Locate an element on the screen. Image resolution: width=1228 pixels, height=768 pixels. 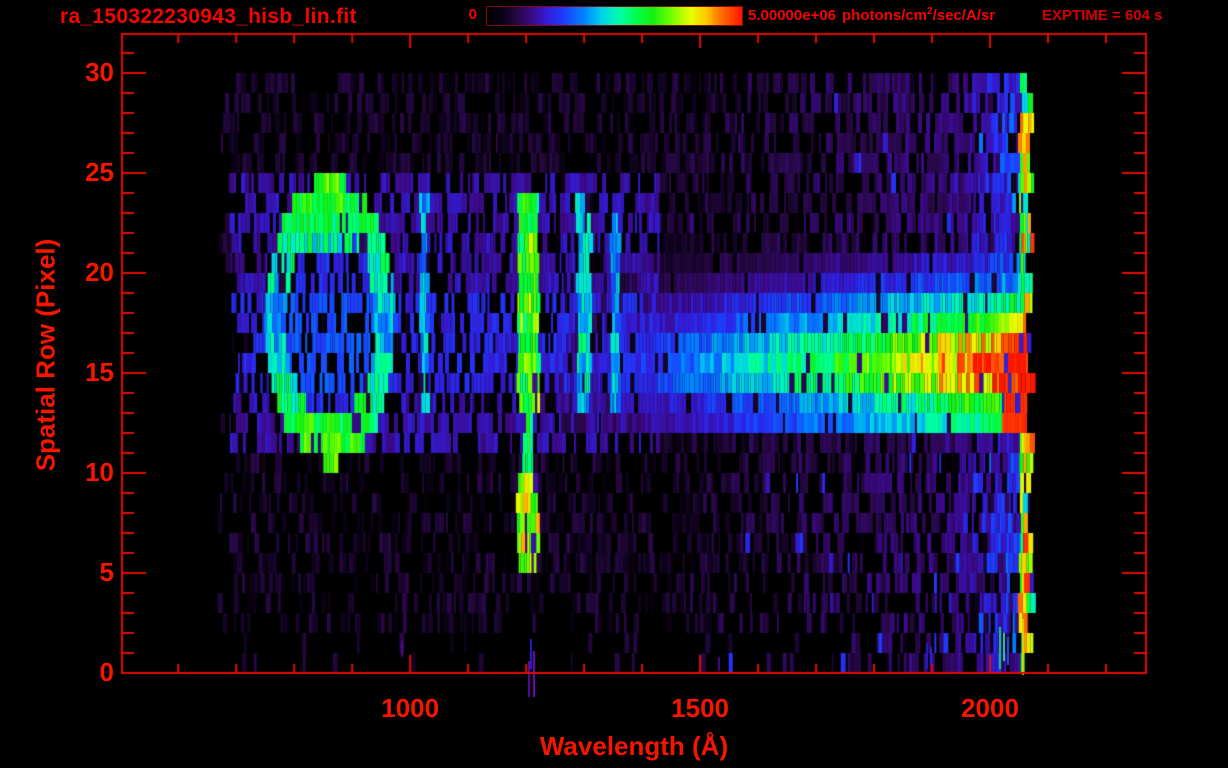
y-tick-label: 0 is located at coordinates (106, 672).